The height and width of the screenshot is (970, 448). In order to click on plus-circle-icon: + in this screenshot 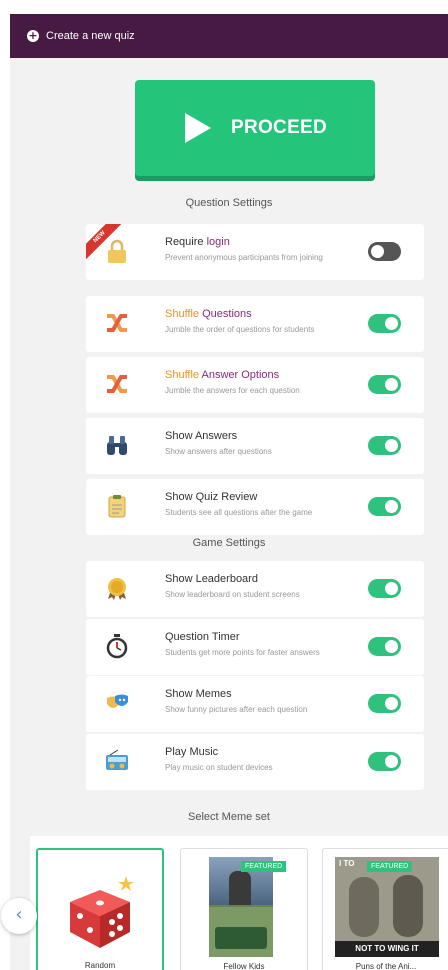, I will do `click(33, 36)`.